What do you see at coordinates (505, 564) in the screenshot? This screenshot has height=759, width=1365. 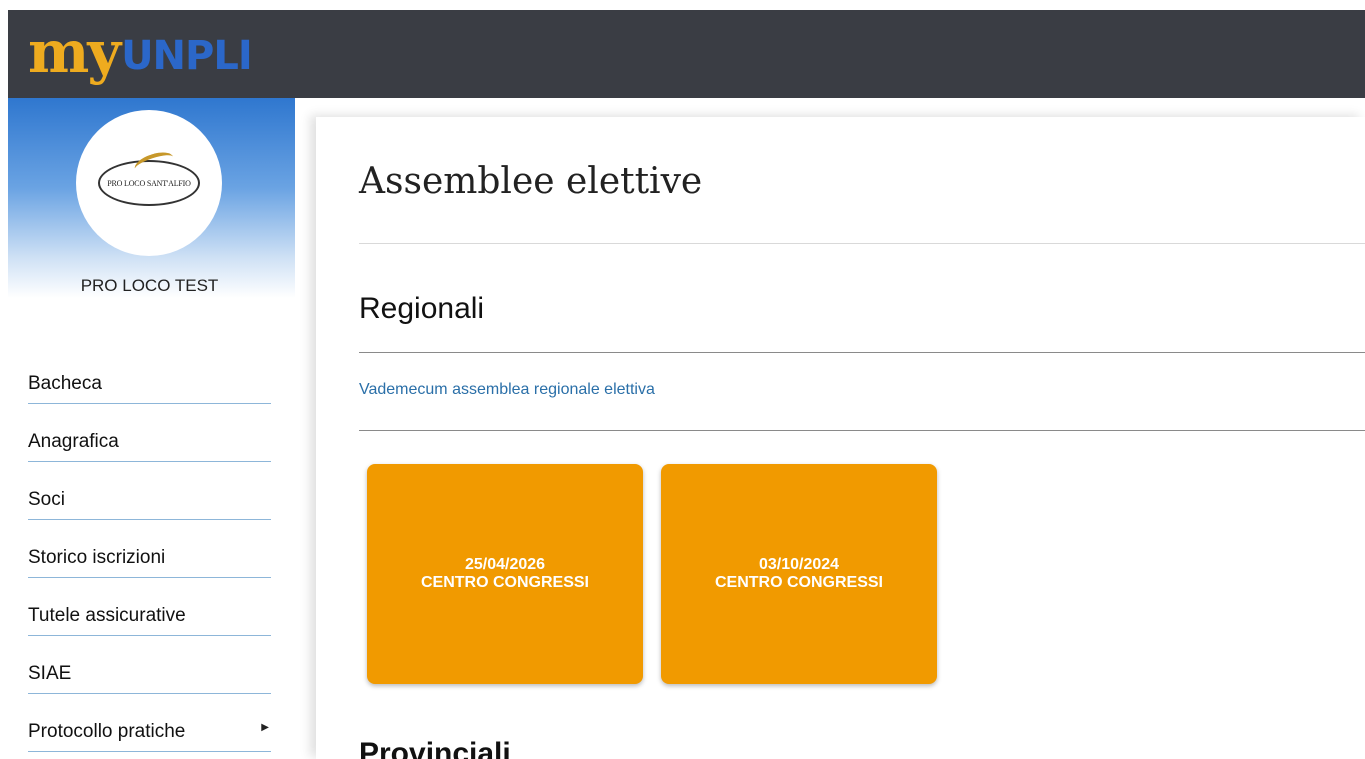 I see `assembly-date: 25/04/2026` at bounding box center [505, 564].